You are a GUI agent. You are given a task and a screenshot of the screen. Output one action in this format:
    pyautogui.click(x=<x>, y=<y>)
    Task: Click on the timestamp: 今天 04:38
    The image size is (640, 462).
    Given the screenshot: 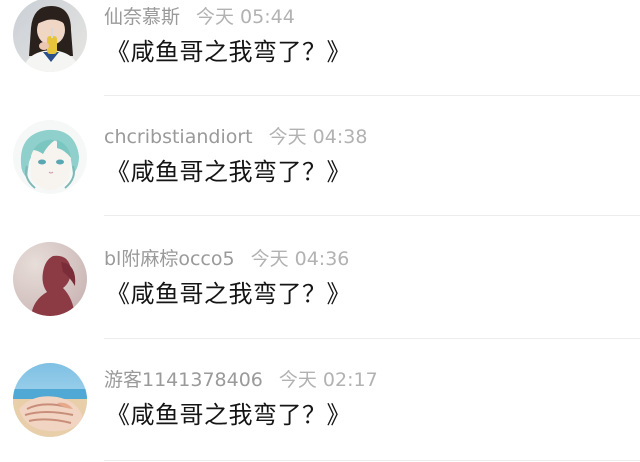 What is the action you would take?
    pyautogui.click(x=318, y=137)
    